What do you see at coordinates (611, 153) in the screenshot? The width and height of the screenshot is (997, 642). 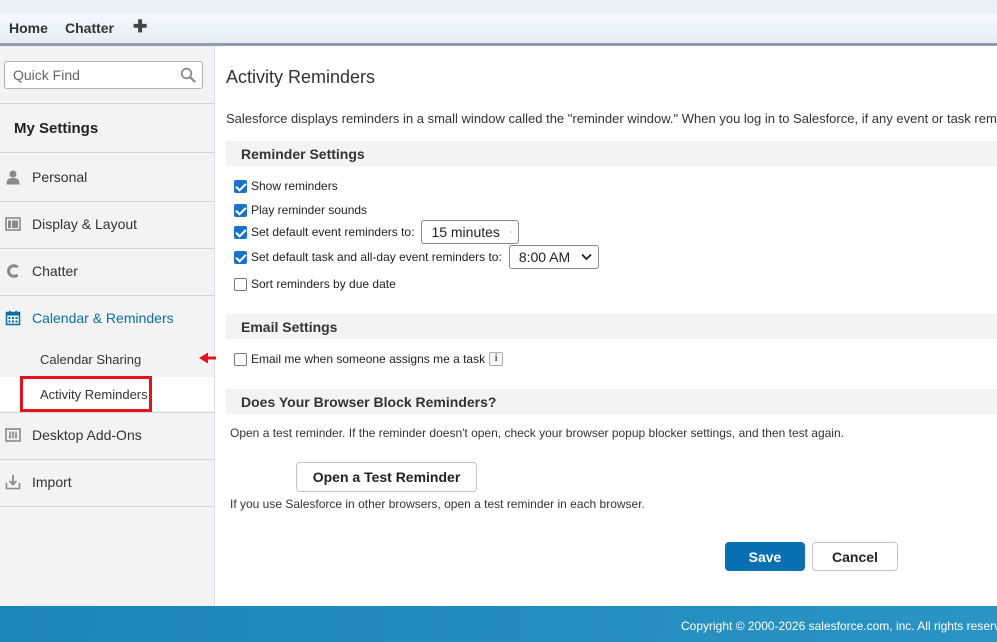 I see `section-reminder-settings: Reminder Settings` at bounding box center [611, 153].